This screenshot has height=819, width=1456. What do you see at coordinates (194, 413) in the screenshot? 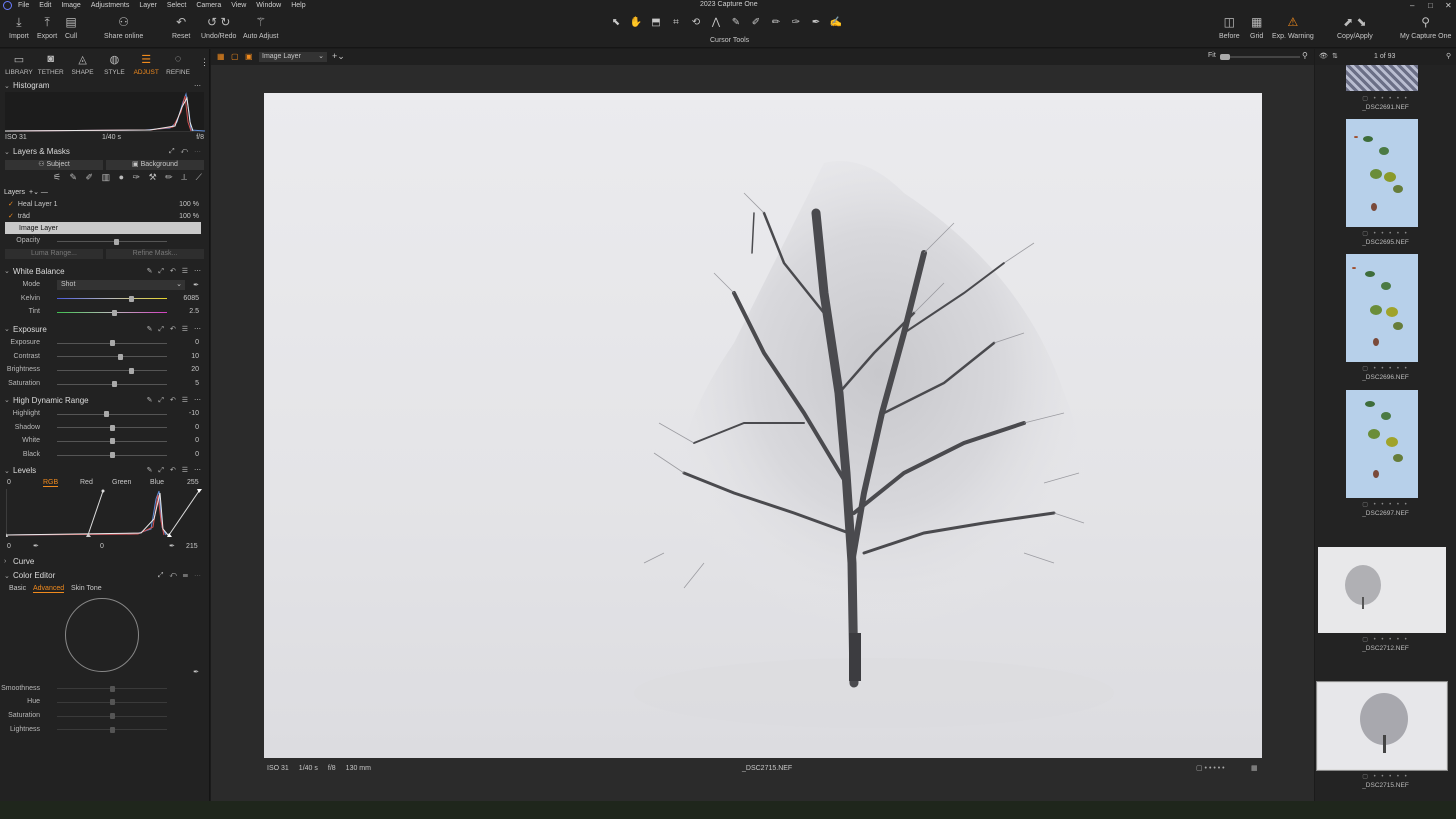
I see `slider-value: -10` at bounding box center [194, 413].